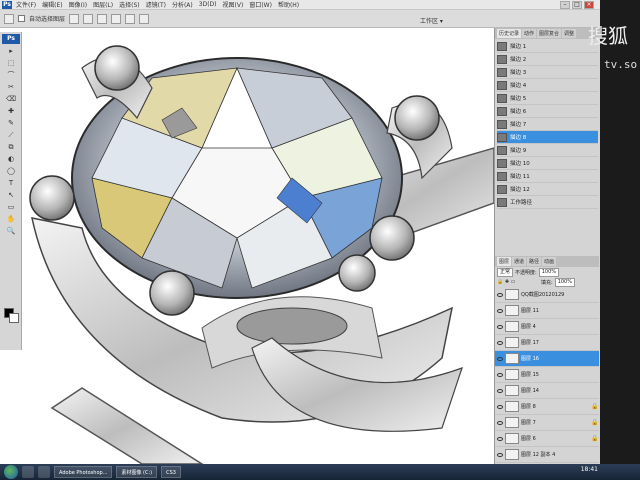 The height and width of the screenshot is (480, 640). I want to click on align-top-icon, so click(74, 18).